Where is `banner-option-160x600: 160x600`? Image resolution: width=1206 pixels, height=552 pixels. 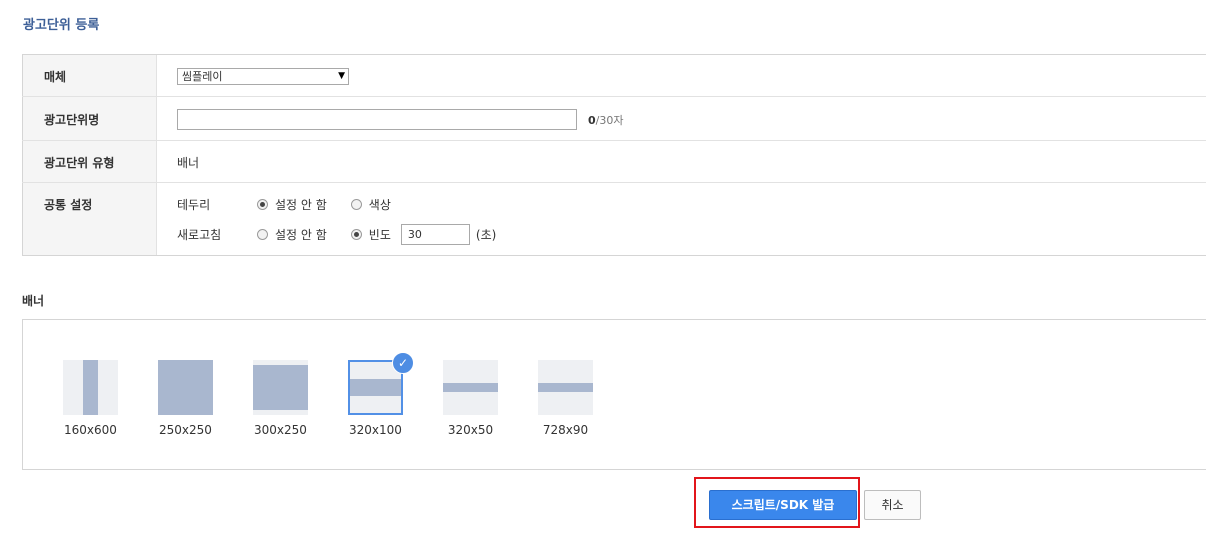 banner-option-160x600: 160x600 is located at coordinates (91, 398).